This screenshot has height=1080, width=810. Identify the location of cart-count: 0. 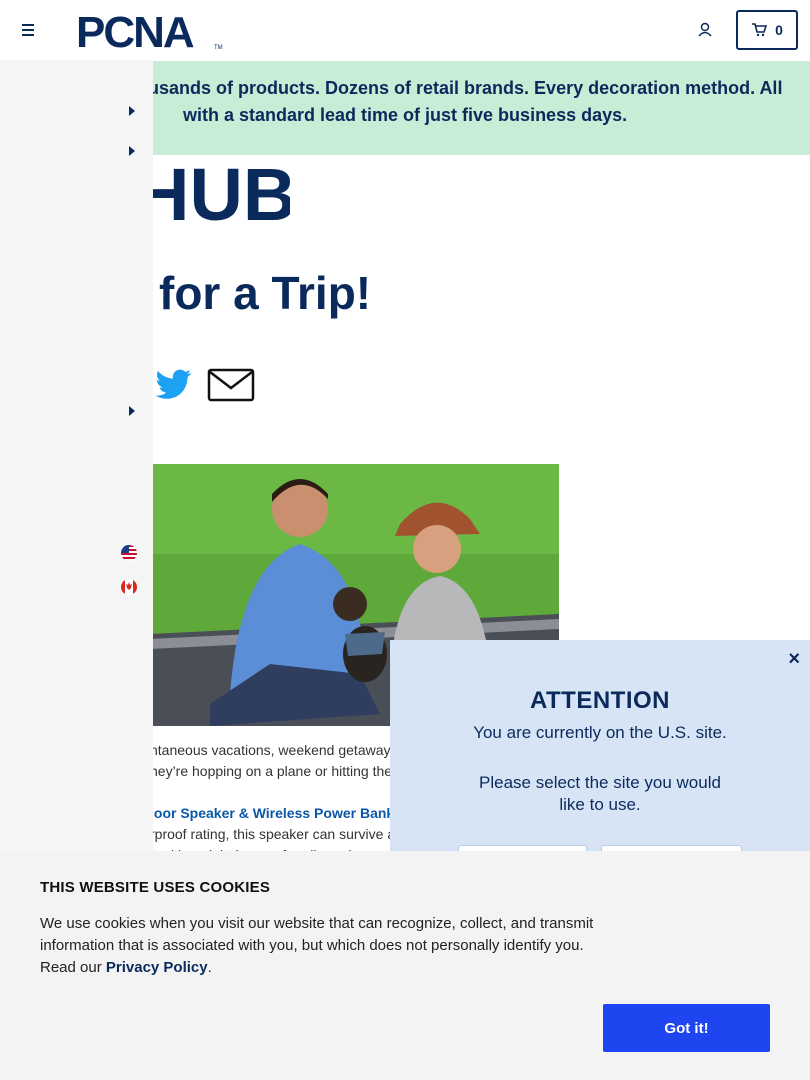
(779, 30).